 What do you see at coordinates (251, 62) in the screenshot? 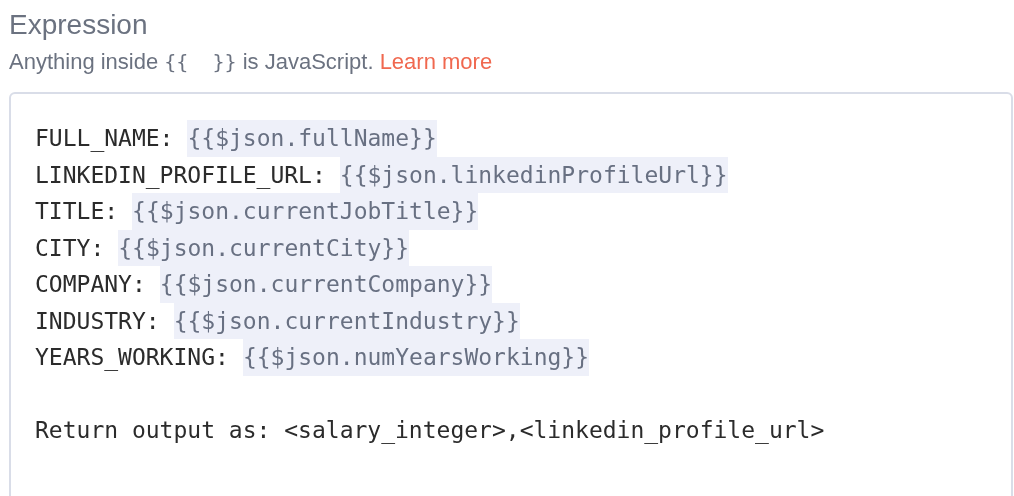
I see `description-text: Anything inside {{ }} is JavaScript. Learn more` at bounding box center [251, 62].